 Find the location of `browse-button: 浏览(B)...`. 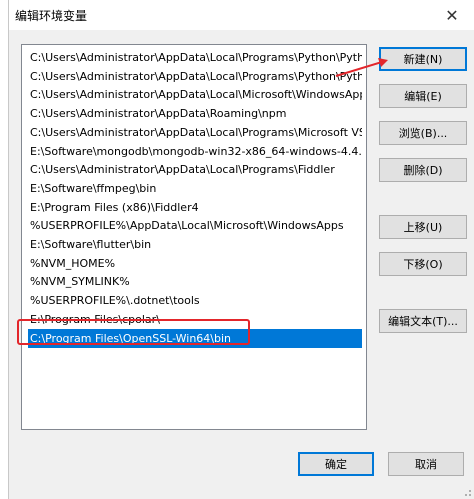

browse-button: 浏览(B)... is located at coordinates (423, 133).